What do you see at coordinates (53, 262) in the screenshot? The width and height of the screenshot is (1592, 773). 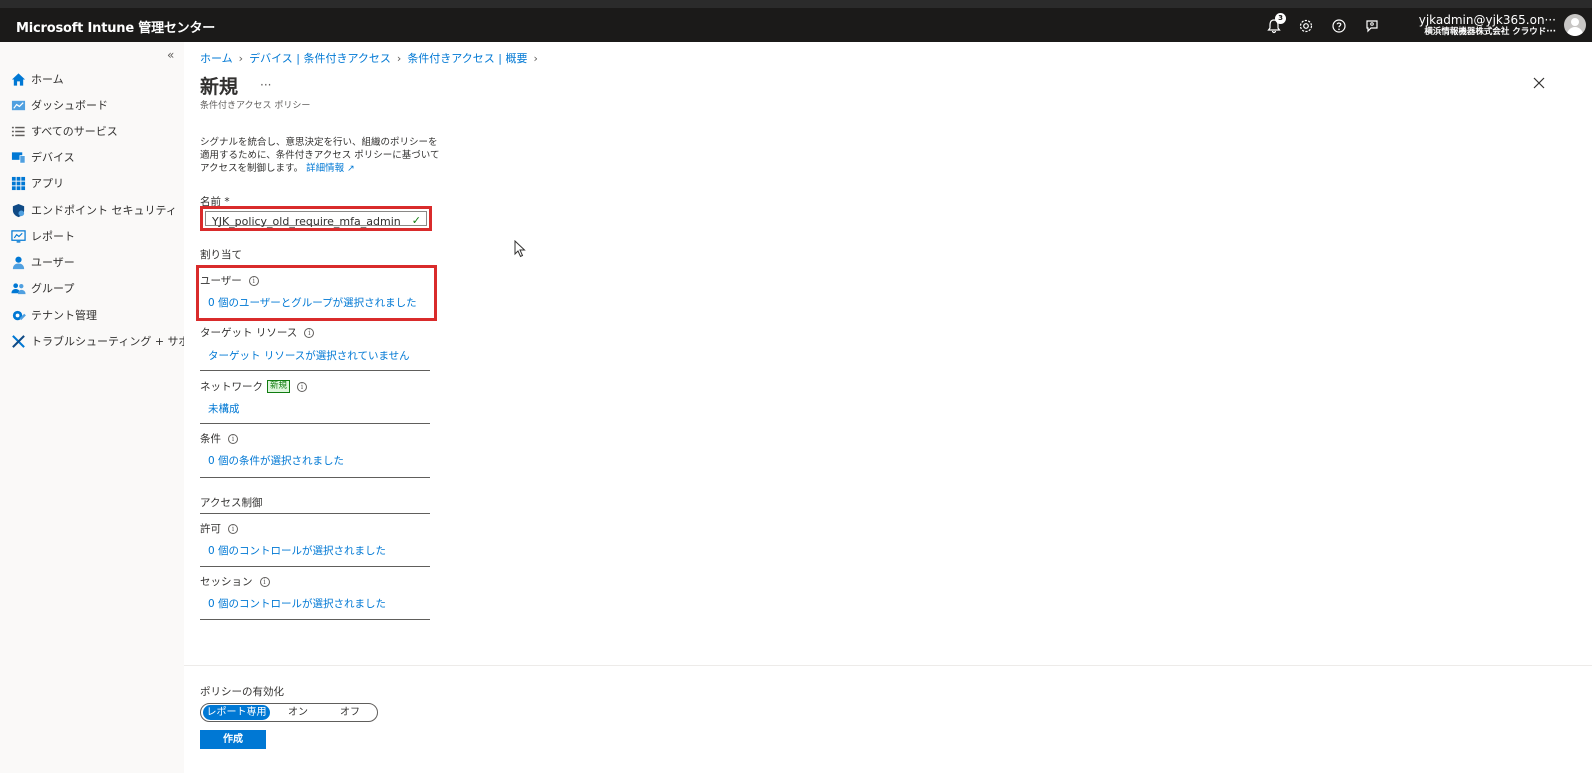 I see `sidebar-item-label: ユーザー` at bounding box center [53, 262].